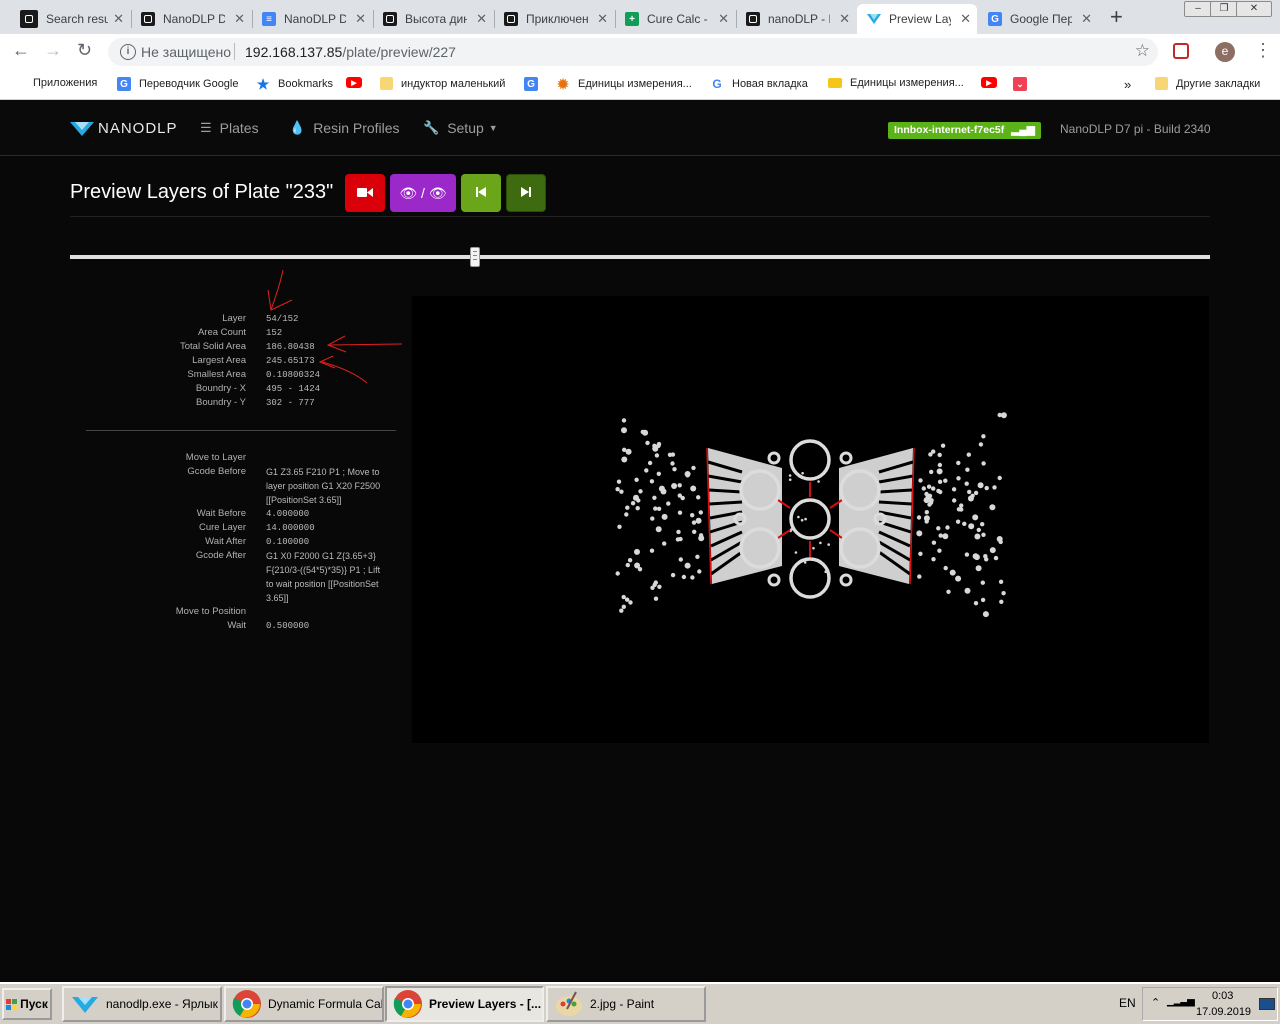  I want to click on browser-tab: ≡ NanoDLP Dy ✕, so click(312, 19).